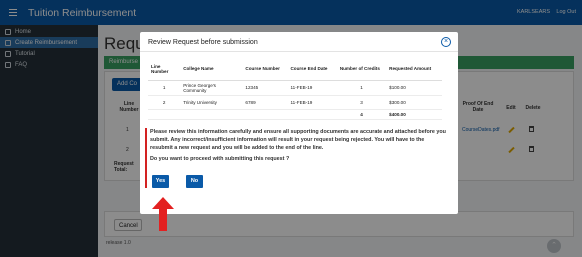 This screenshot has height=257, width=582. Describe the element at coordinates (211, 88) in the screenshot. I see `cell-college: Prince George's Community` at that location.